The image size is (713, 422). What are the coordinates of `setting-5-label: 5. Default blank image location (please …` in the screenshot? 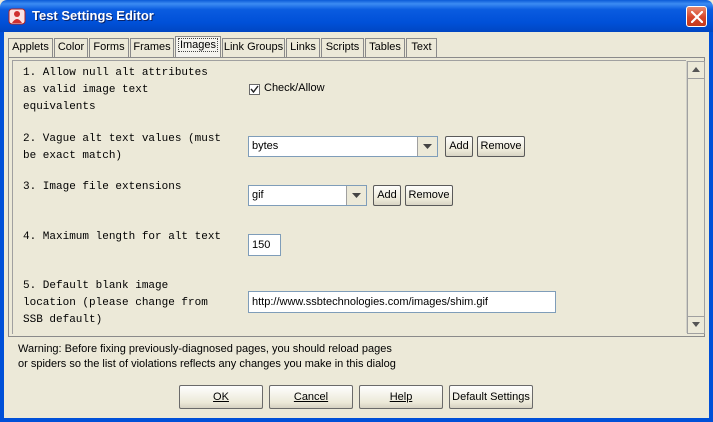 It's located at (115, 303).